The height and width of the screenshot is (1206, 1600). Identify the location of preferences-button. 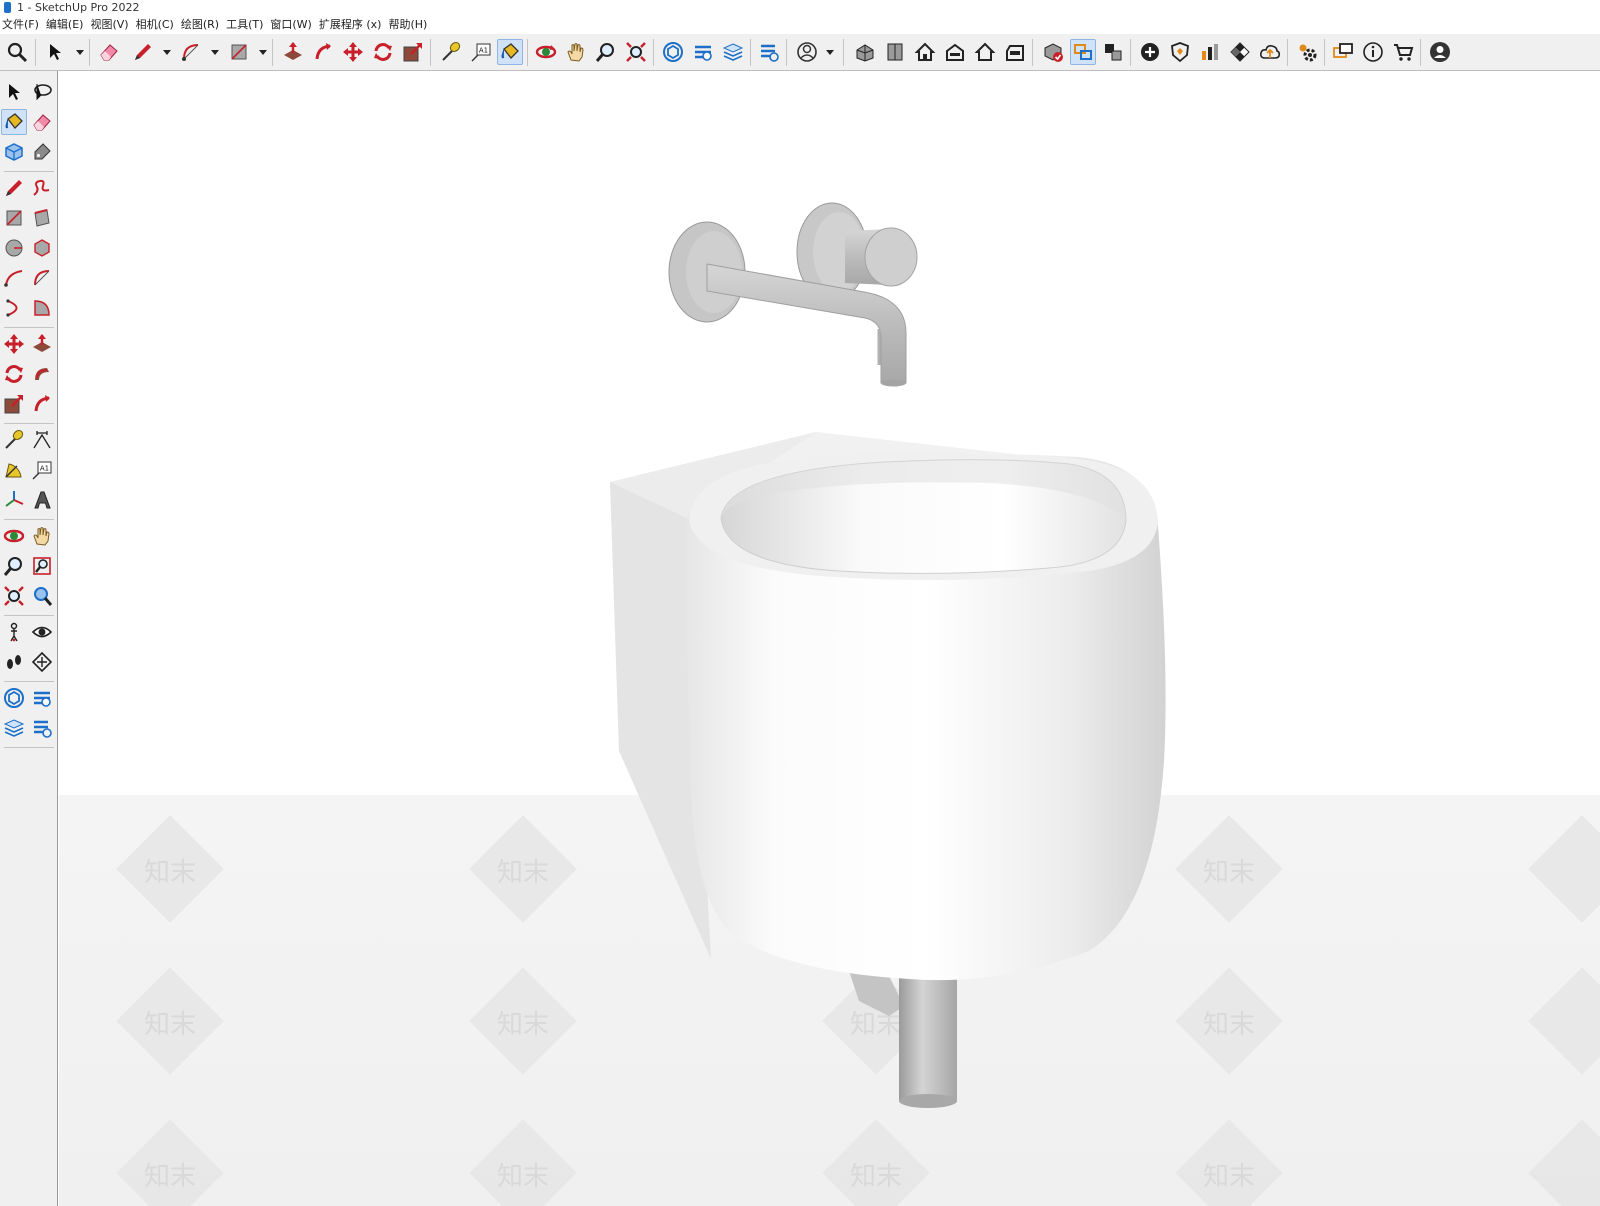
(1307, 52).